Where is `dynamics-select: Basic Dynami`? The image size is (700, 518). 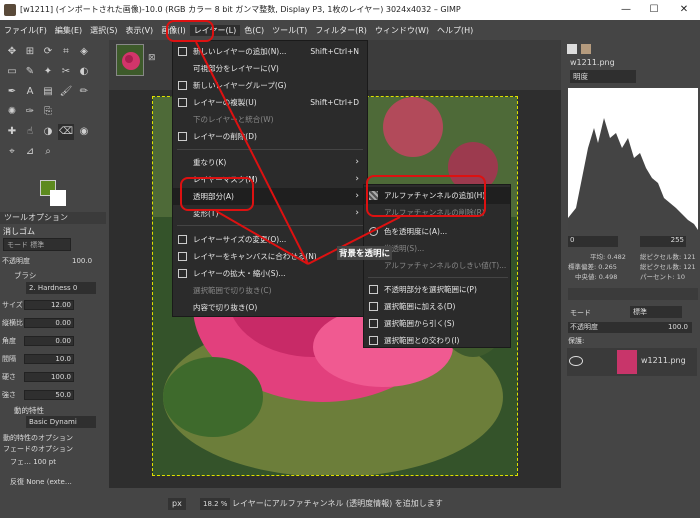
dynamics-select: Basic Dynami is located at coordinates (61, 422).